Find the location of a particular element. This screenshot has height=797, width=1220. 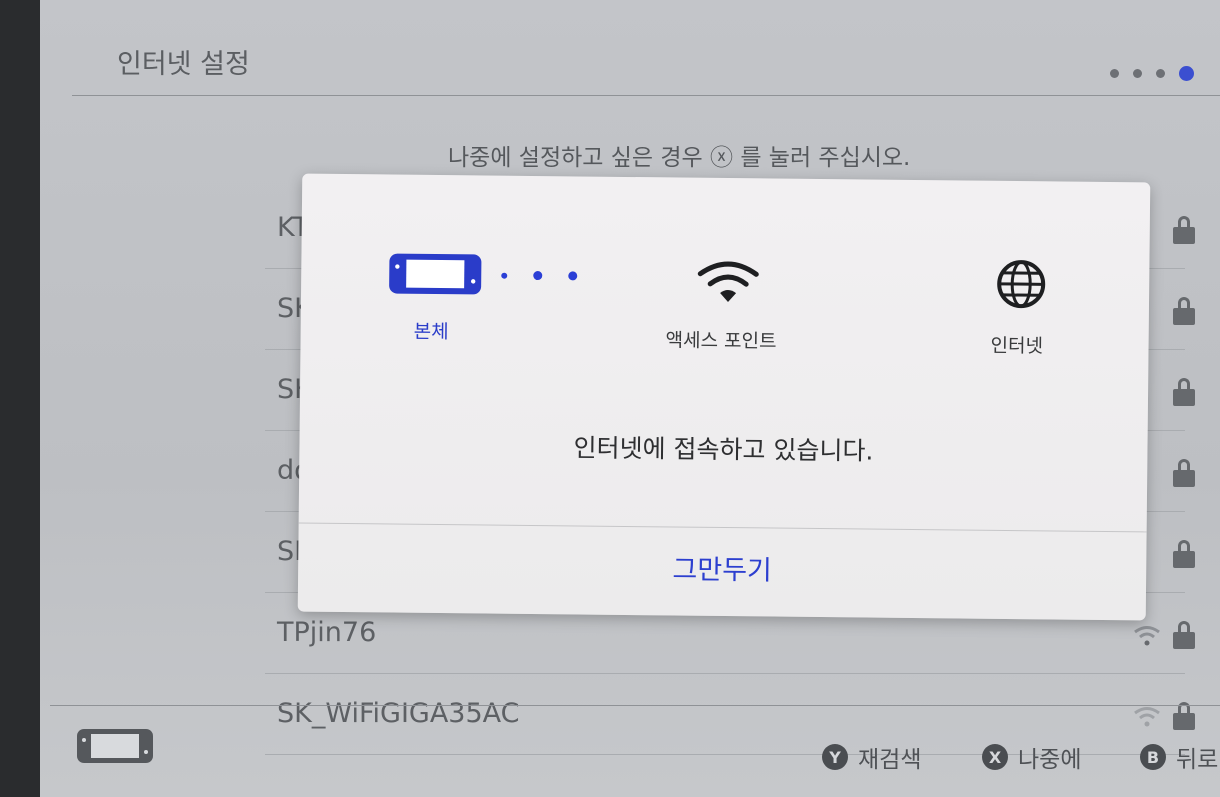

back-button: B 뒤로 is located at coordinates (1179, 757).